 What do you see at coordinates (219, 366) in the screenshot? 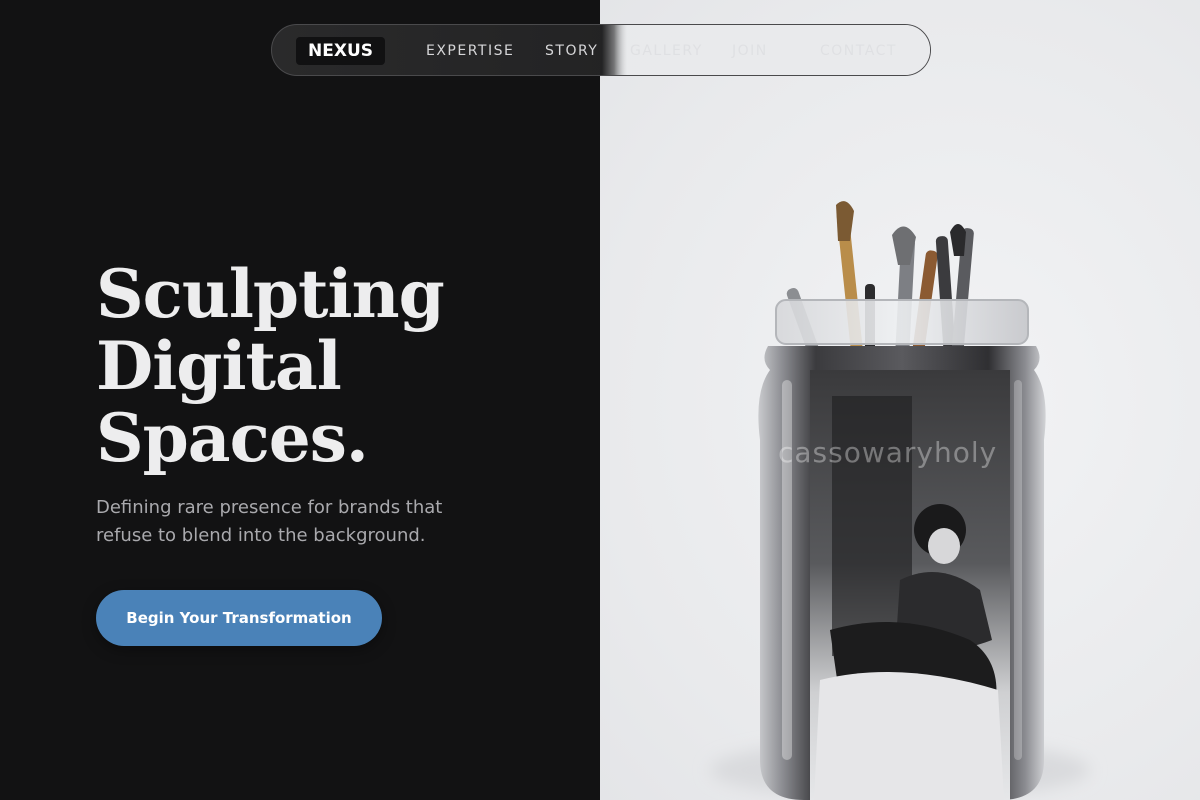
I see `headline-line-2: Digital` at bounding box center [219, 366].